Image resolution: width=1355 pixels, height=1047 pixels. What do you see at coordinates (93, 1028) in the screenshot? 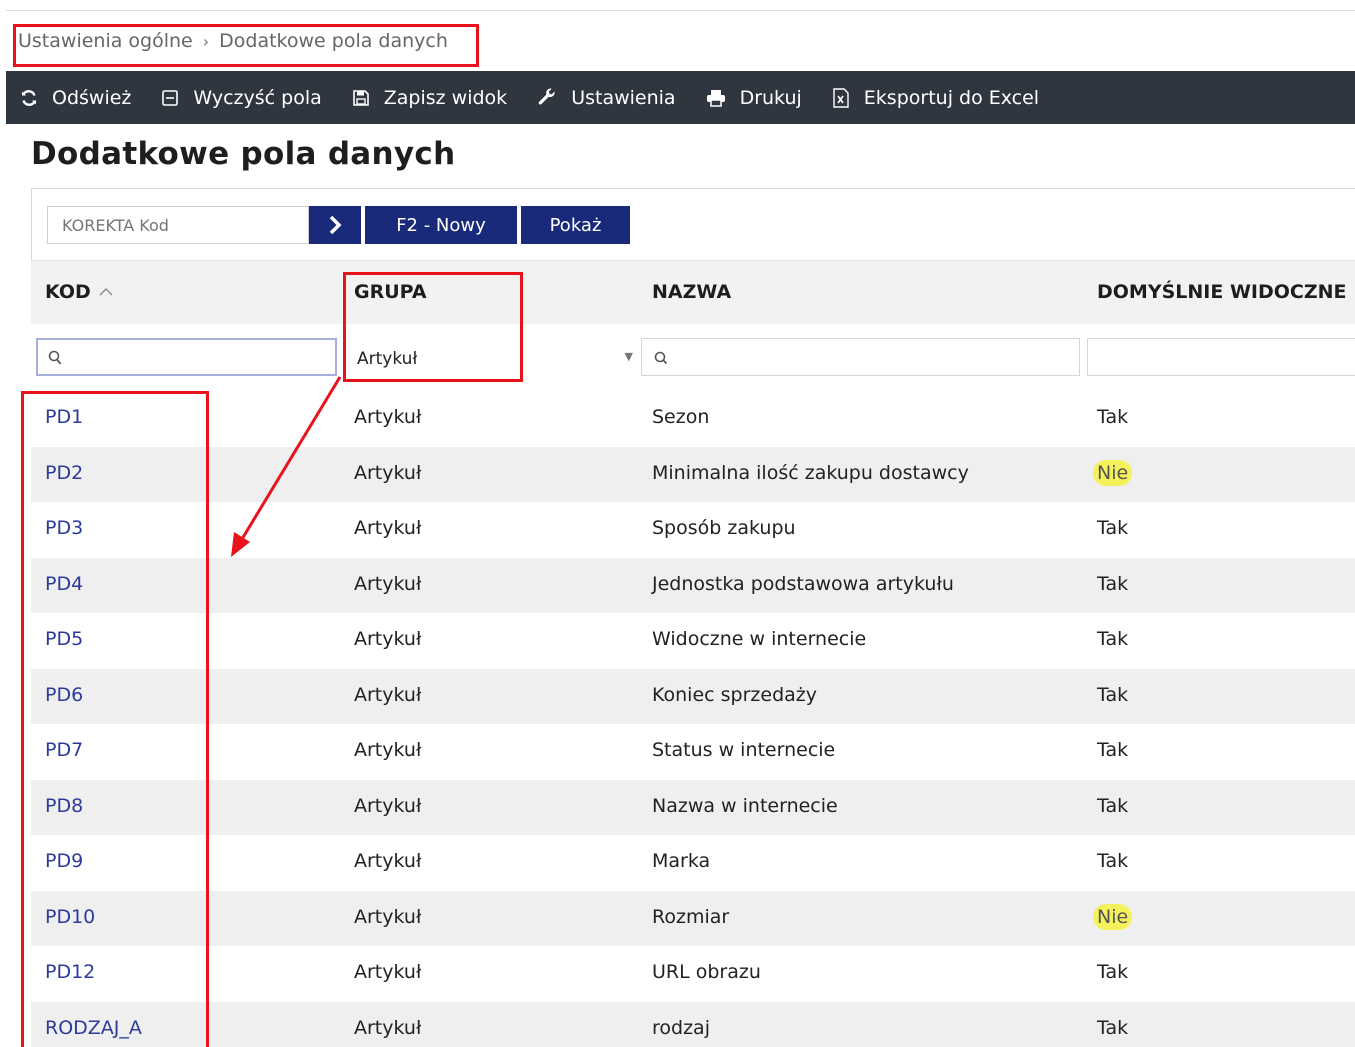
I see `cell-kod: RODZAJ_A` at bounding box center [93, 1028].